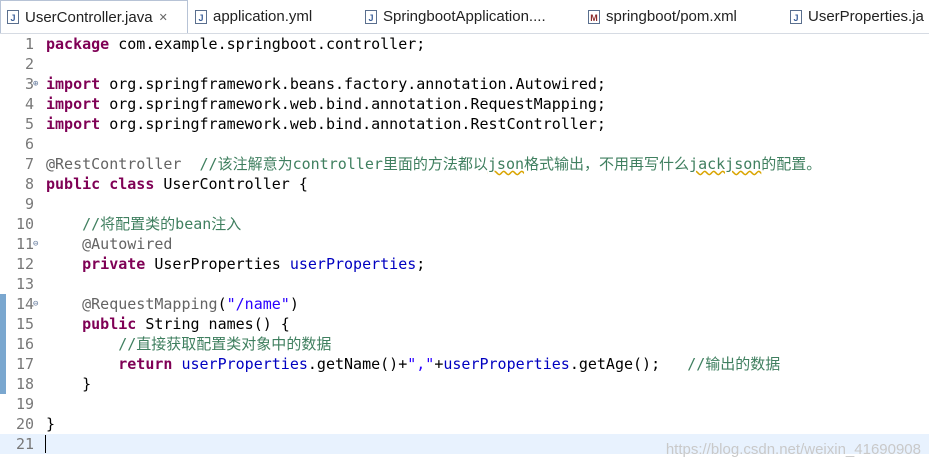  What do you see at coordinates (464, 204) in the screenshot?
I see `code-line: 9` at bounding box center [464, 204].